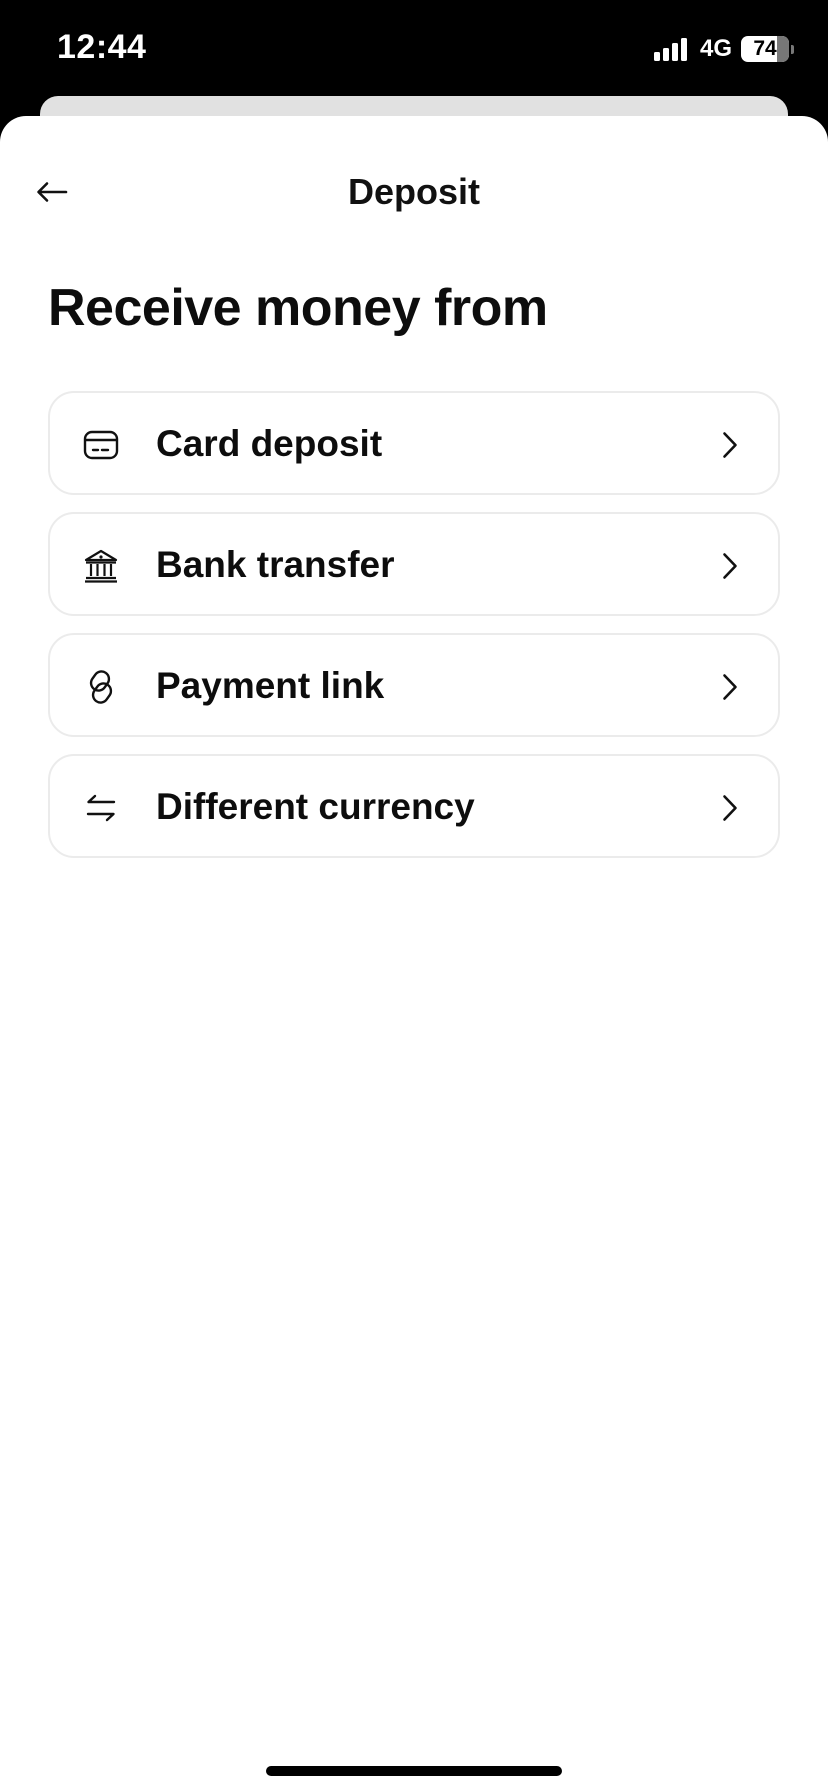  I want to click on exchange-icon, so click(101, 808).